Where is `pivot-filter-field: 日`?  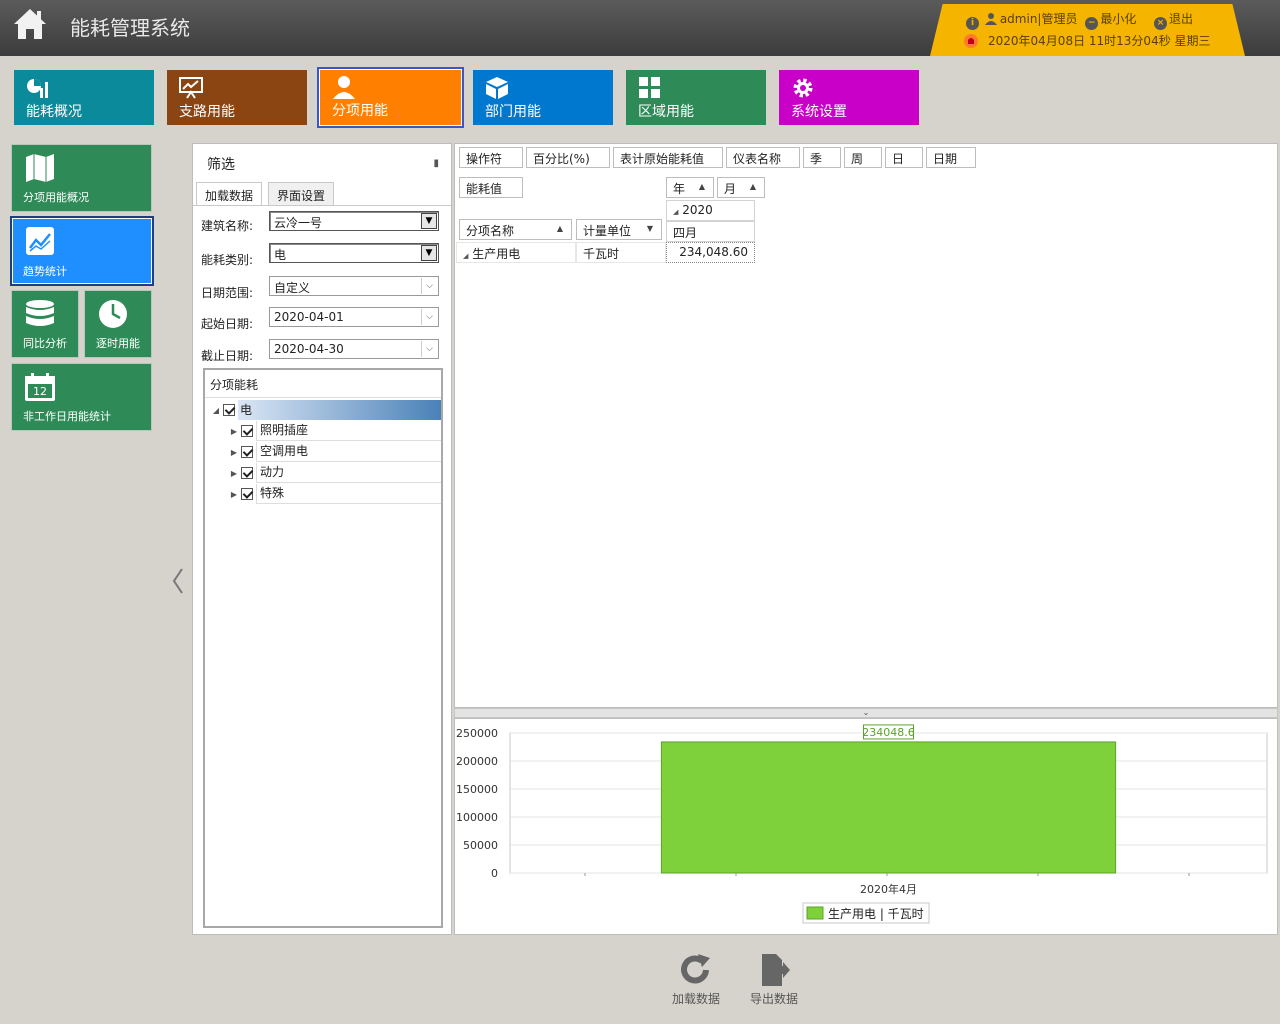 pivot-filter-field: 日 is located at coordinates (904, 157).